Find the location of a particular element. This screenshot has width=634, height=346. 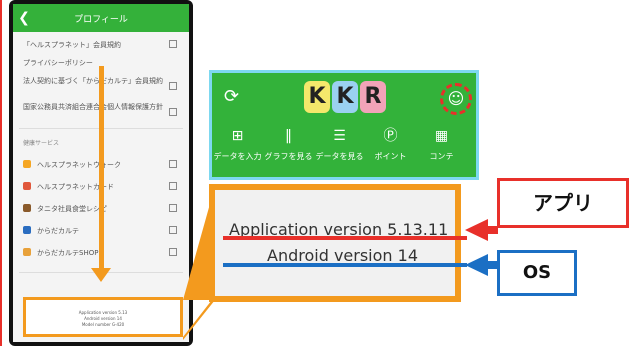

phone-header-title: プロフィール is located at coordinates (101, 19).